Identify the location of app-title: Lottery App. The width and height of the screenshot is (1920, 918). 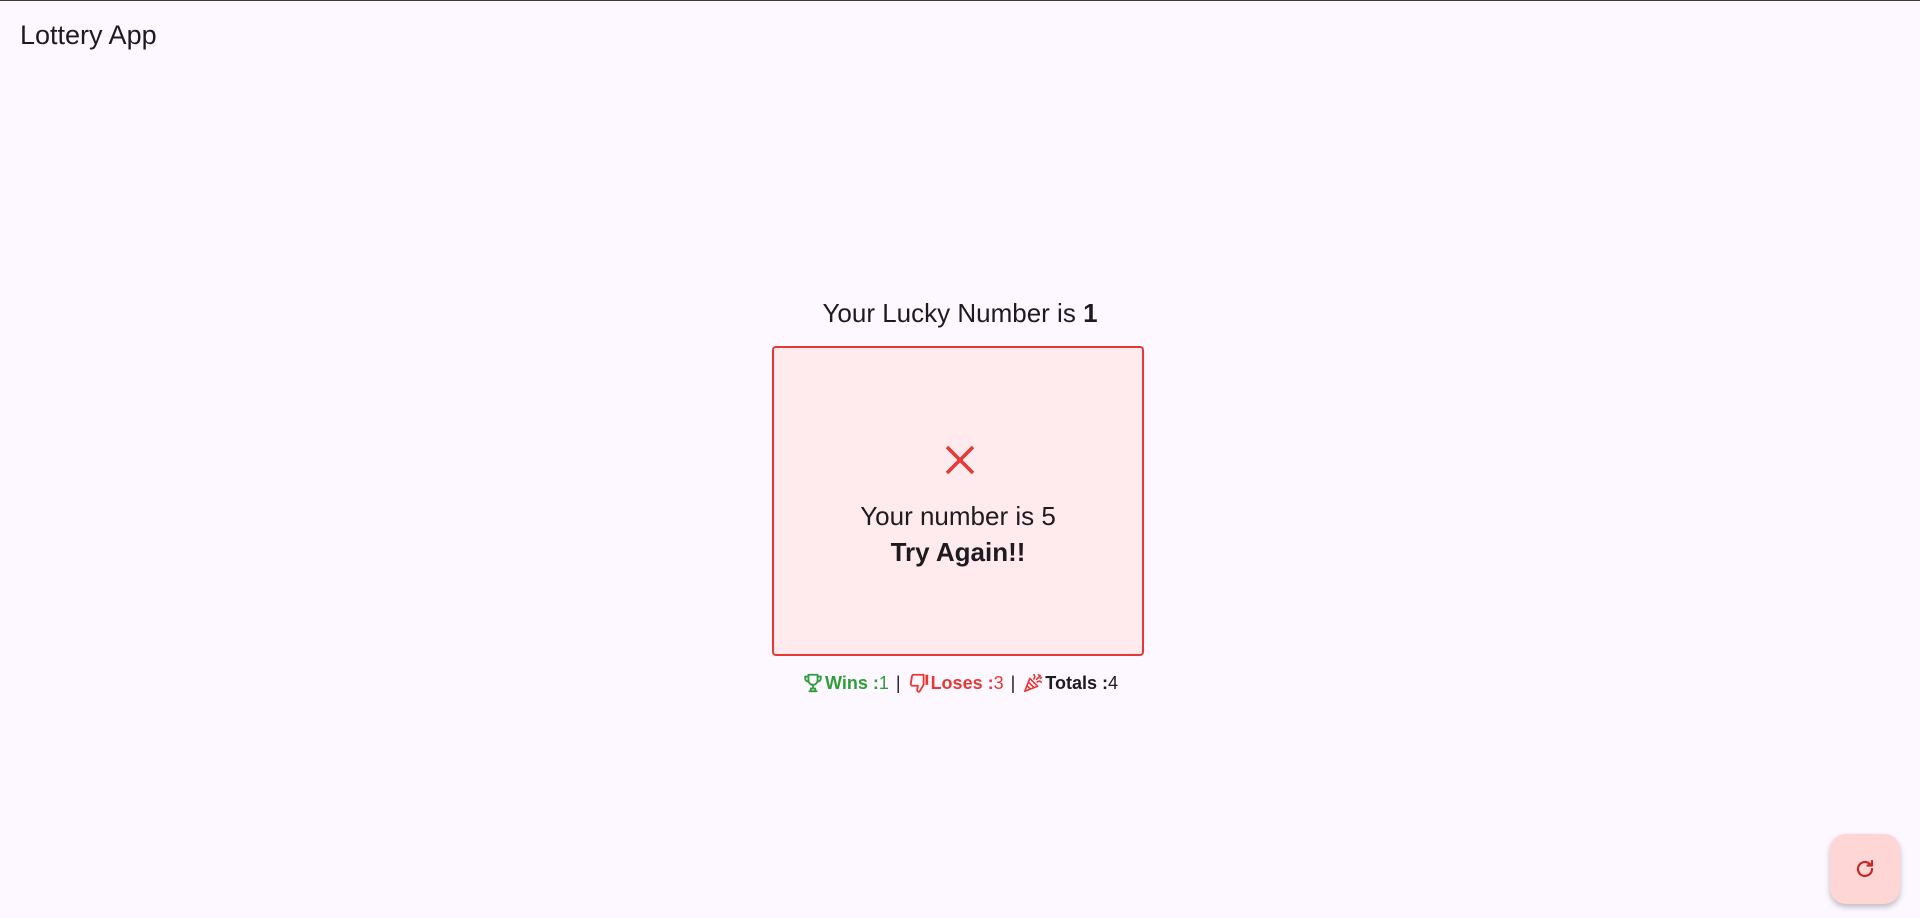
(88, 35).